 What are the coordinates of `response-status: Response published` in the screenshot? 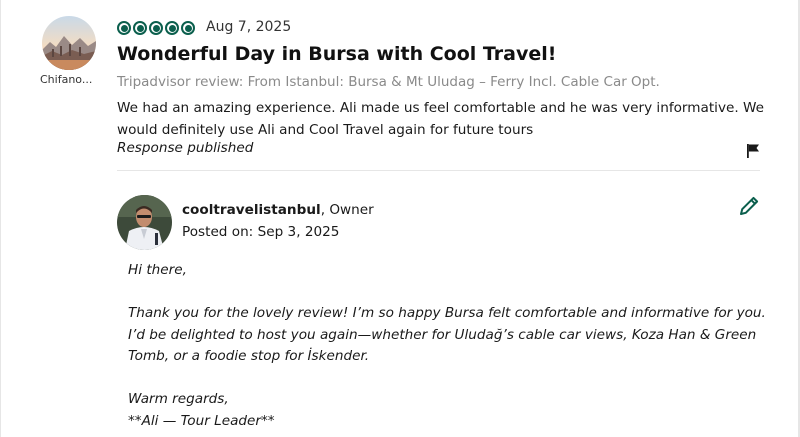 It's located at (185, 148).